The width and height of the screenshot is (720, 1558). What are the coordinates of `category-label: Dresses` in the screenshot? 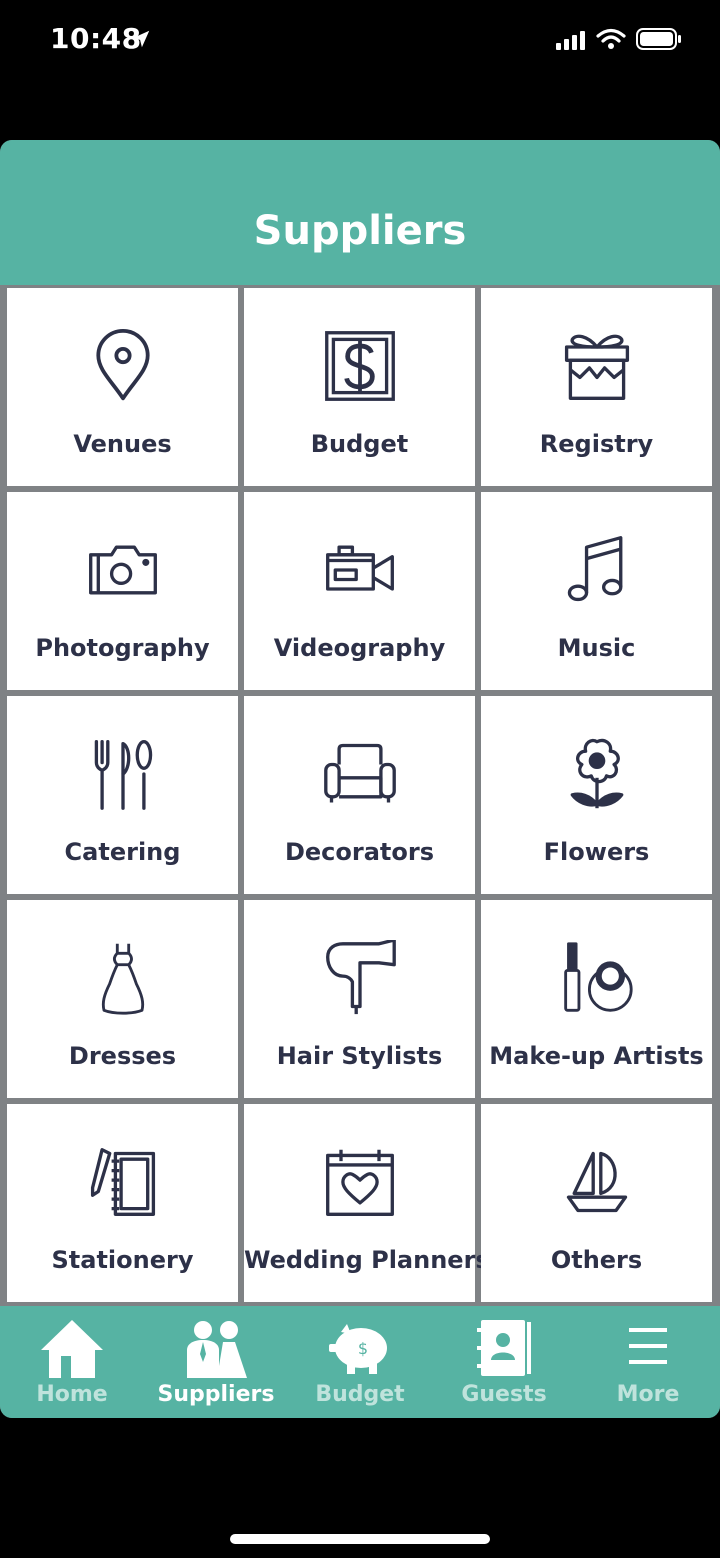 It's located at (122, 1056).